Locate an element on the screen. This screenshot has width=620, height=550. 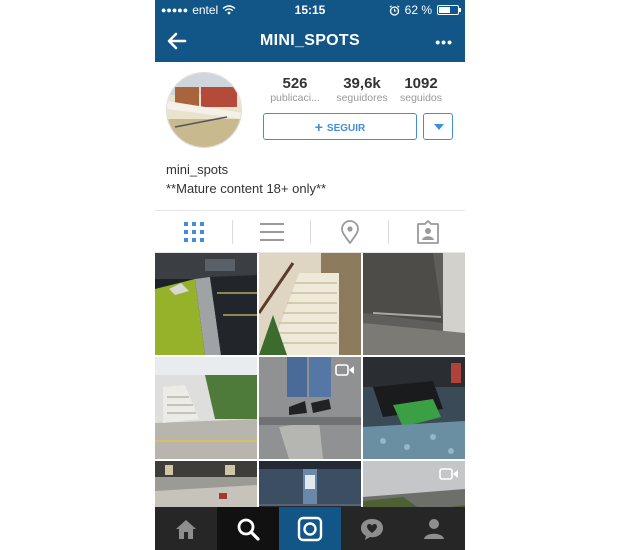
tab-list-view is located at coordinates (271, 232).